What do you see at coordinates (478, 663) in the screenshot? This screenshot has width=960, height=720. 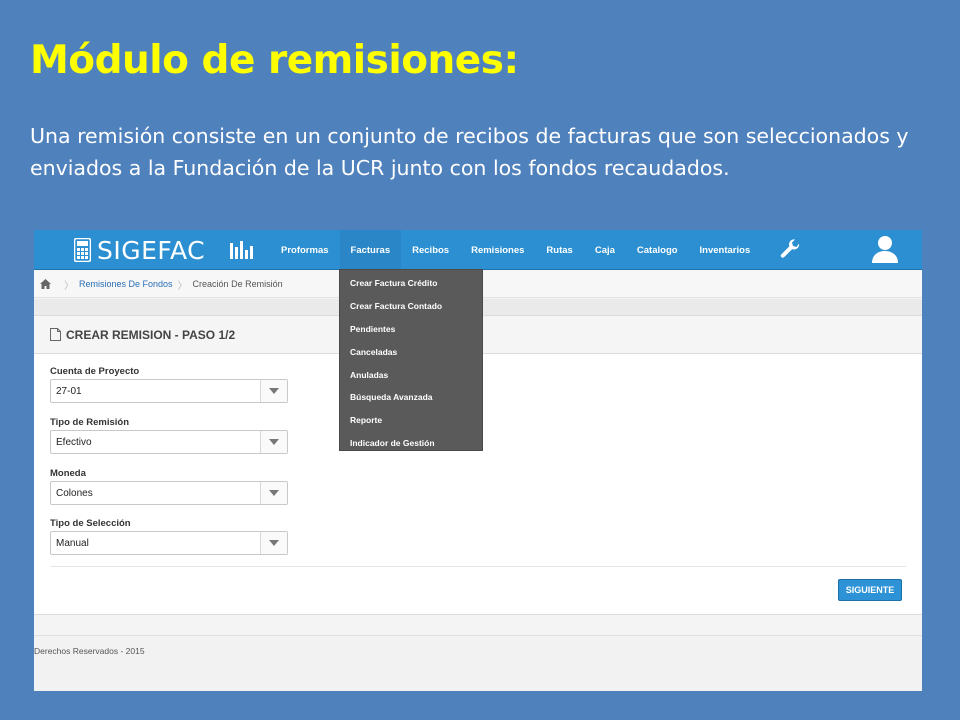 I see `footer` at bounding box center [478, 663].